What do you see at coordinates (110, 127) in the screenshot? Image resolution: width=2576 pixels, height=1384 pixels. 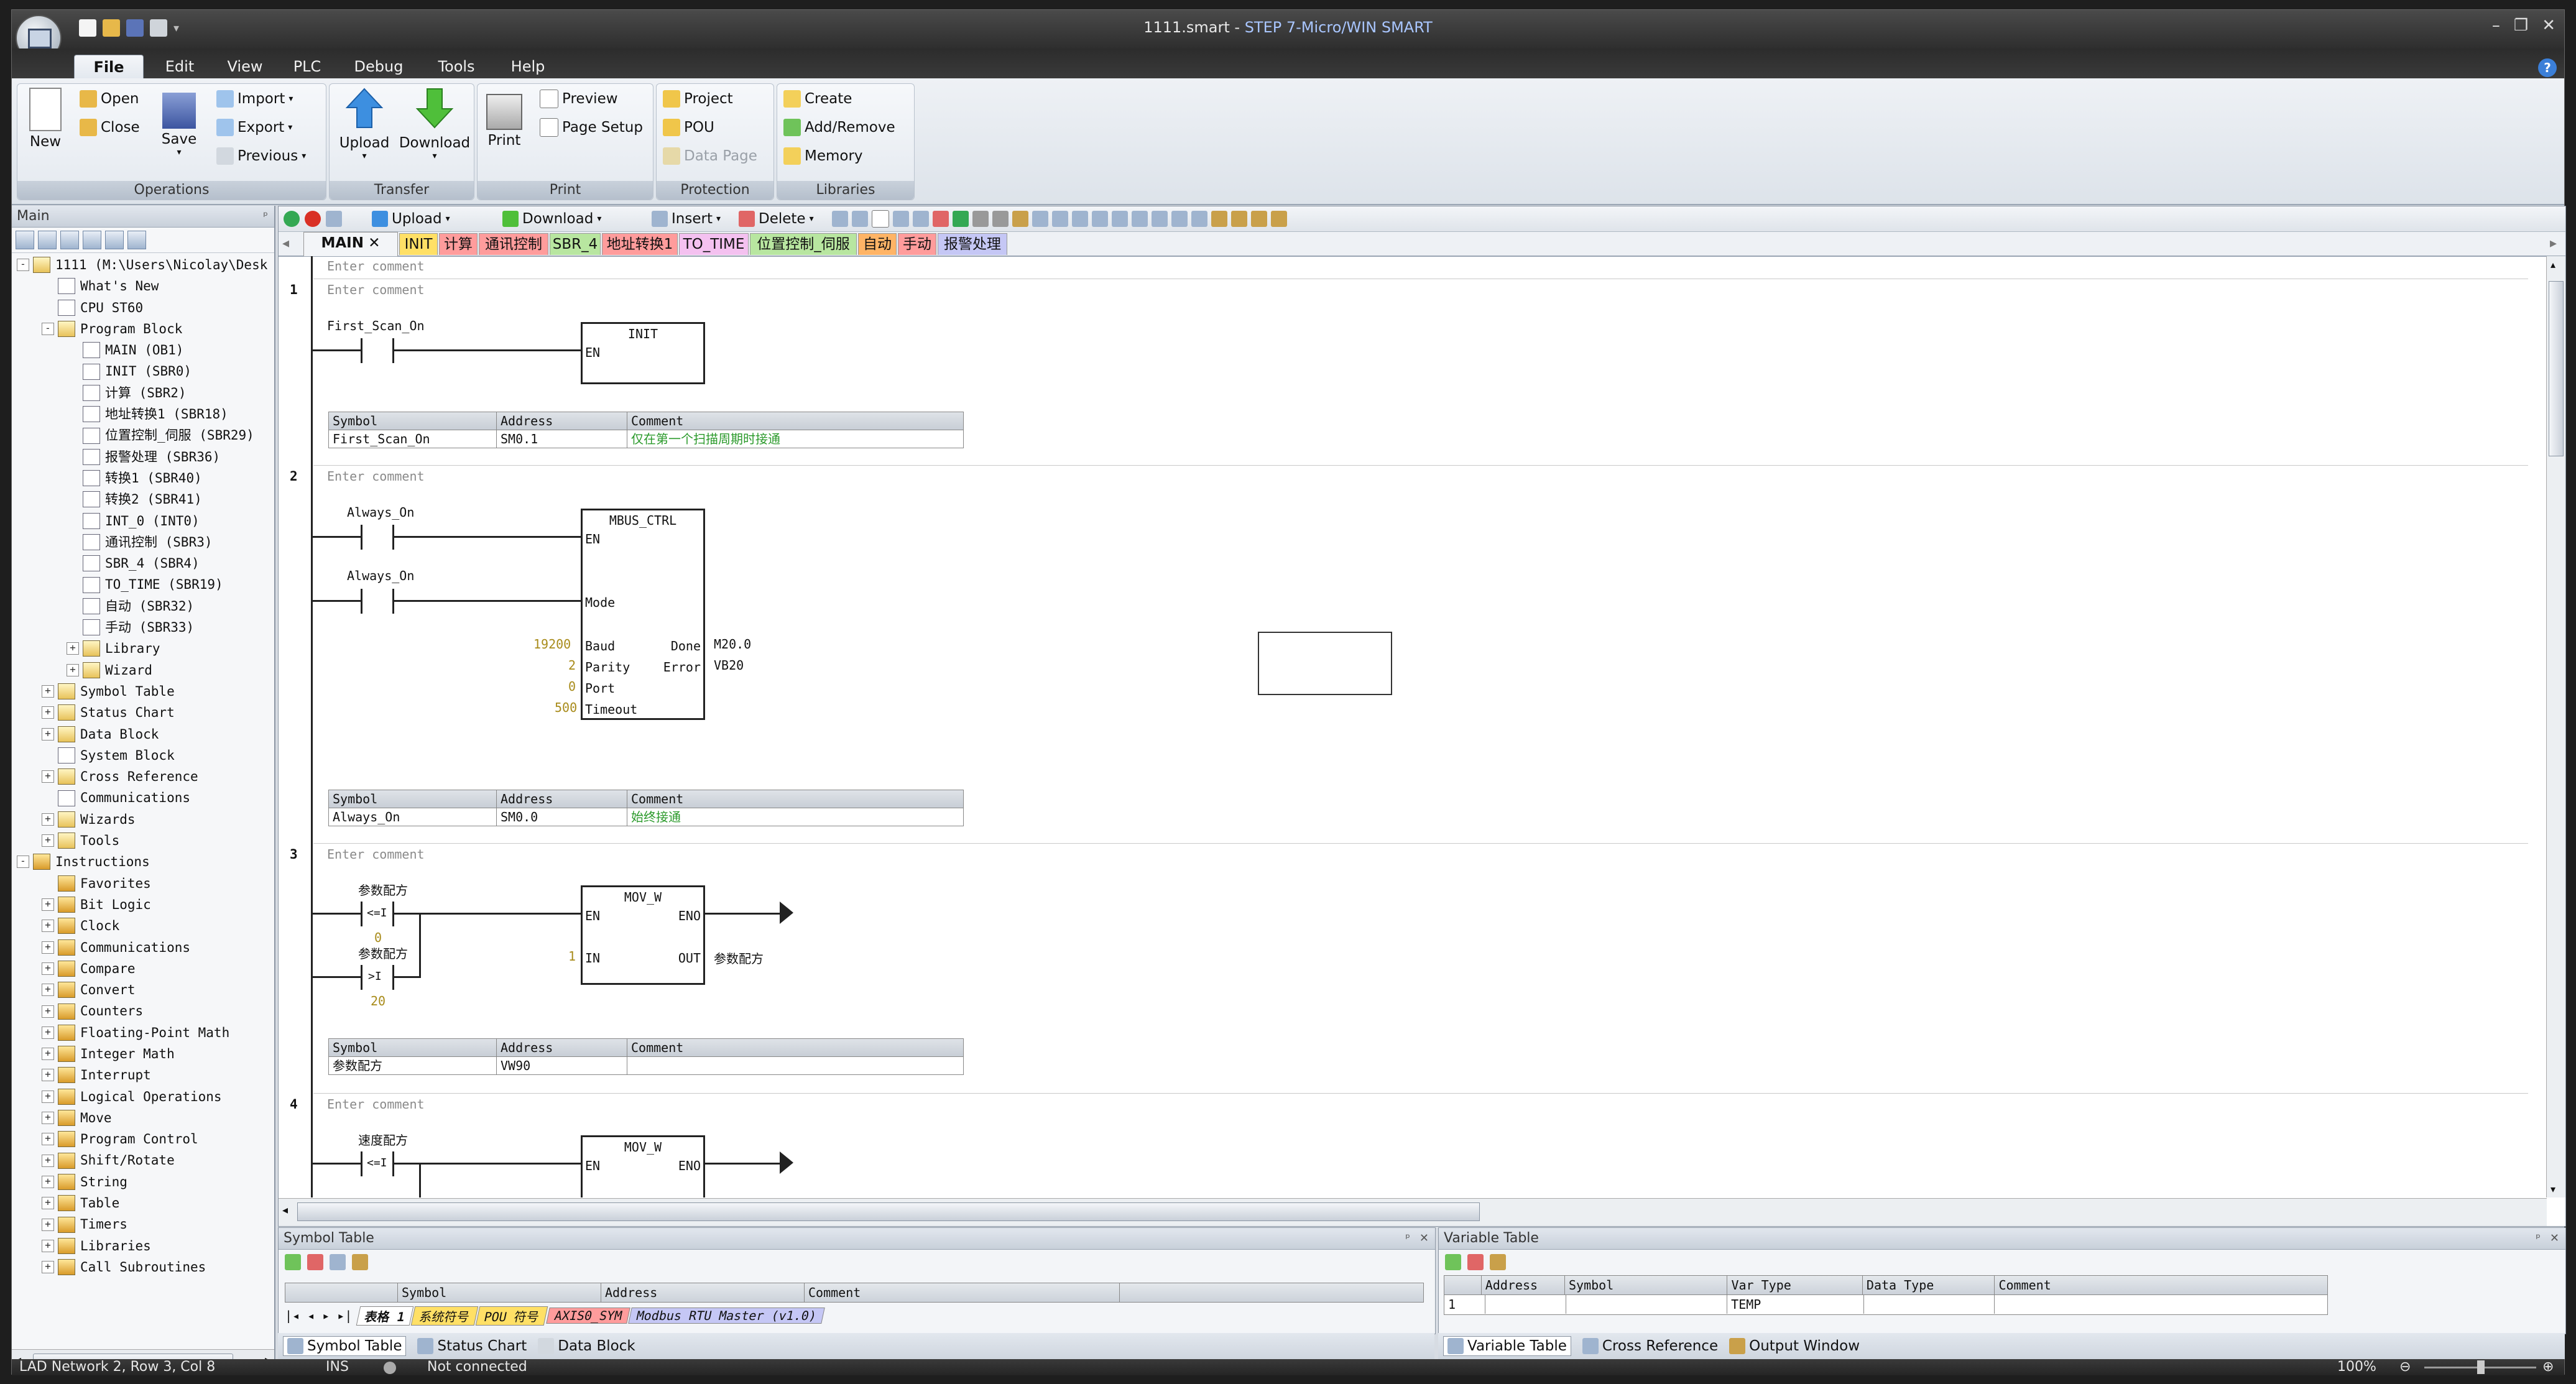 I see `close-project-button: Close` at bounding box center [110, 127].